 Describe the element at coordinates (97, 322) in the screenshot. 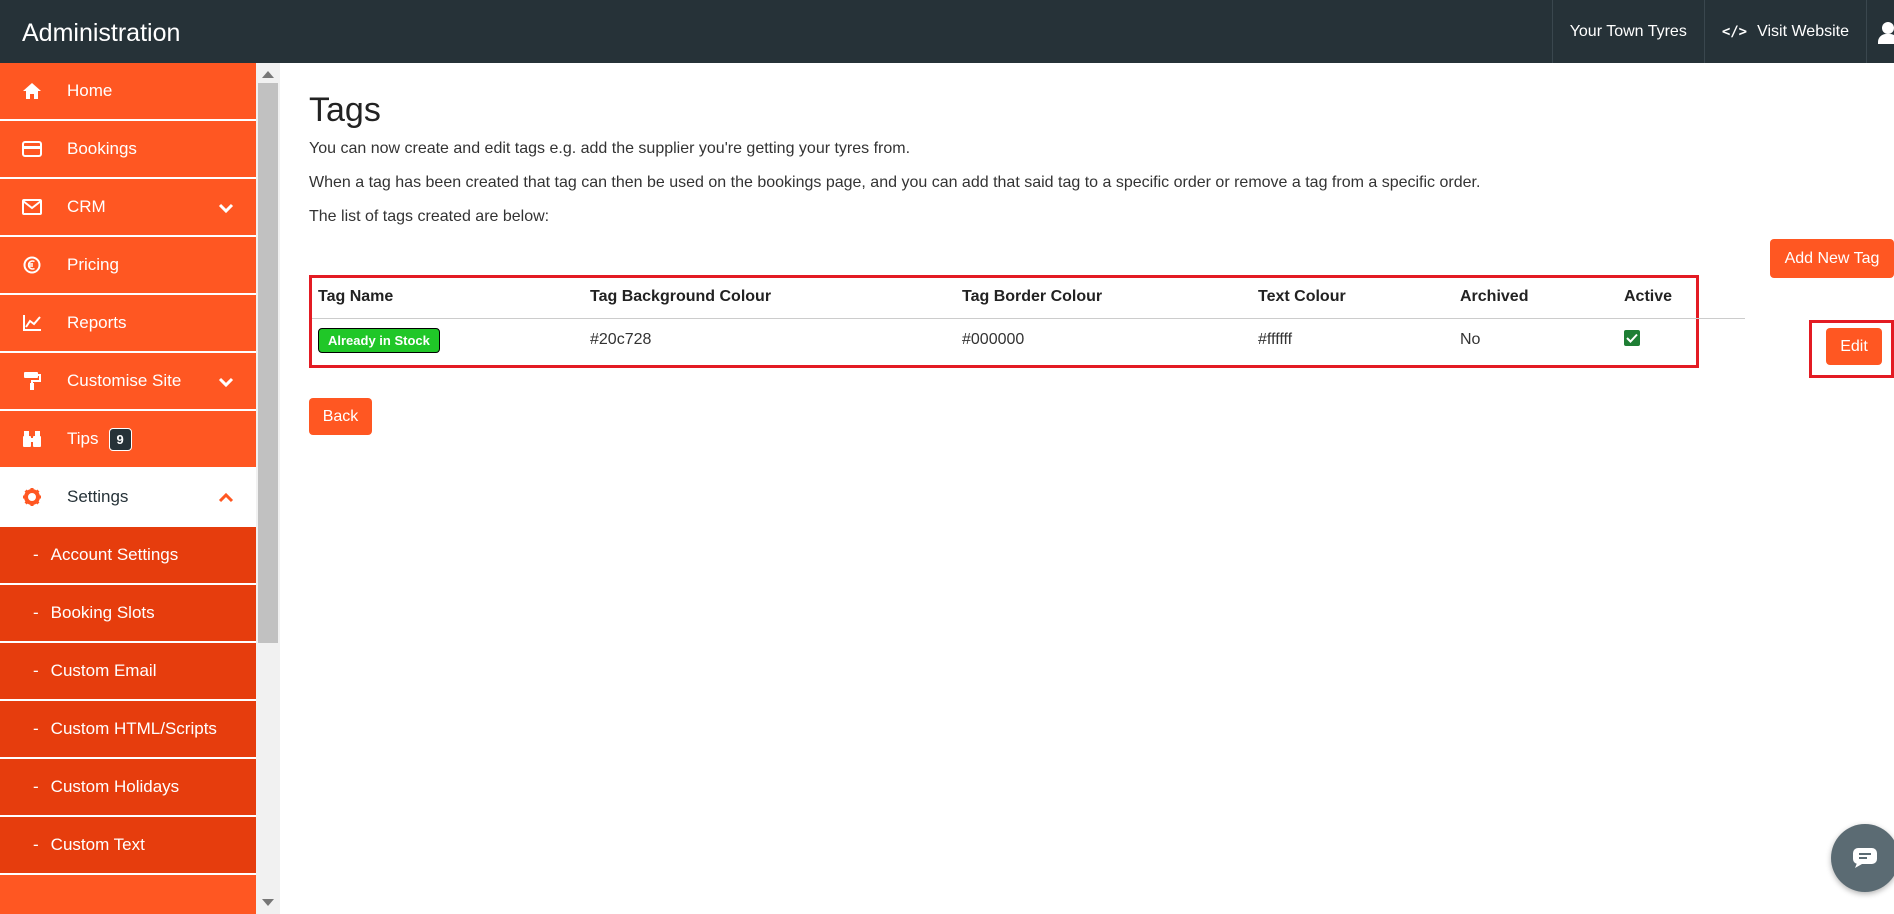

I see `sidebar-item-label: Reports` at that location.